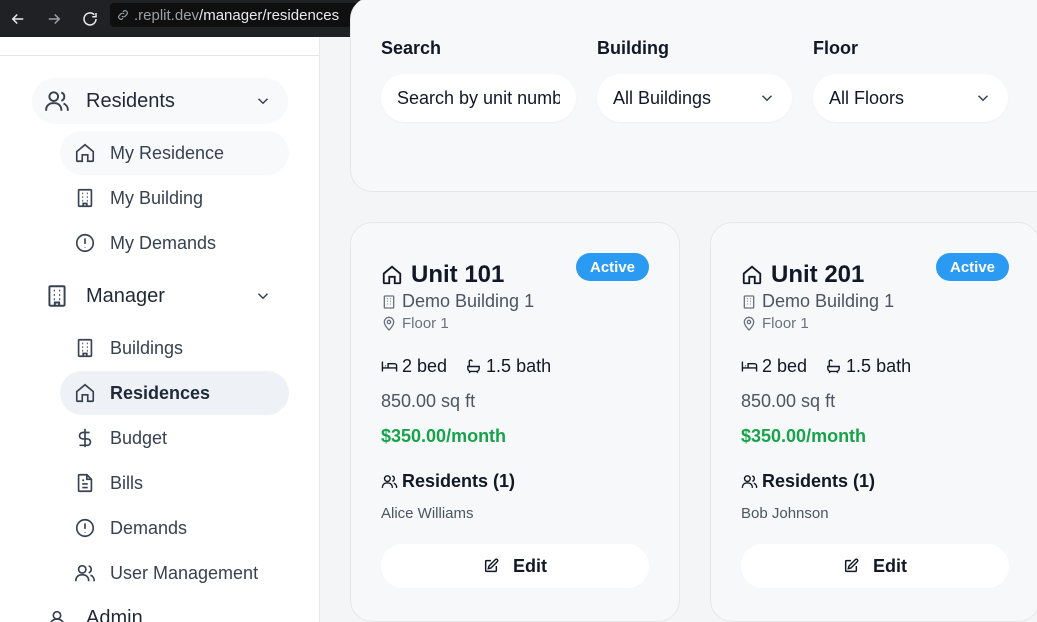  I want to click on floor-select: All Floors, so click(910, 98).